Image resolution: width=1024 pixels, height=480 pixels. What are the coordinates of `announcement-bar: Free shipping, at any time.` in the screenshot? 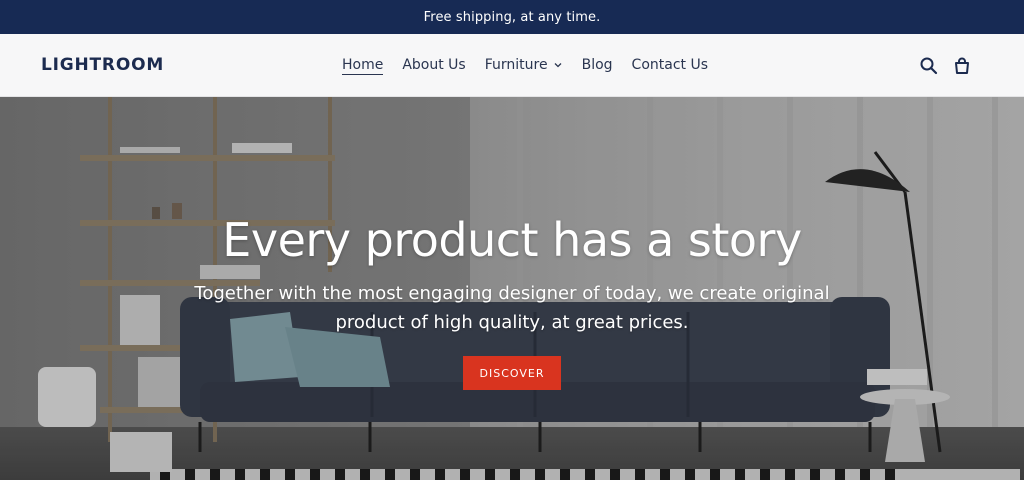 It's located at (512, 17).